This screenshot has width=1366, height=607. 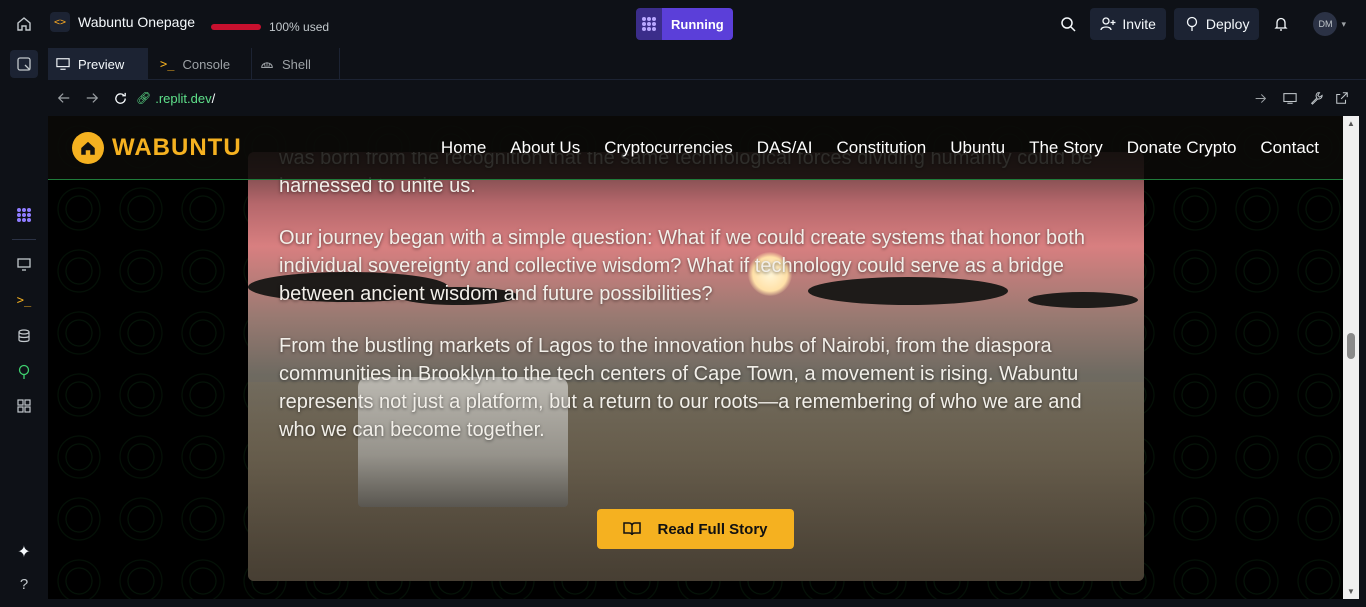 I want to click on tab-console: >_ Console, so click(x=200, y=64).